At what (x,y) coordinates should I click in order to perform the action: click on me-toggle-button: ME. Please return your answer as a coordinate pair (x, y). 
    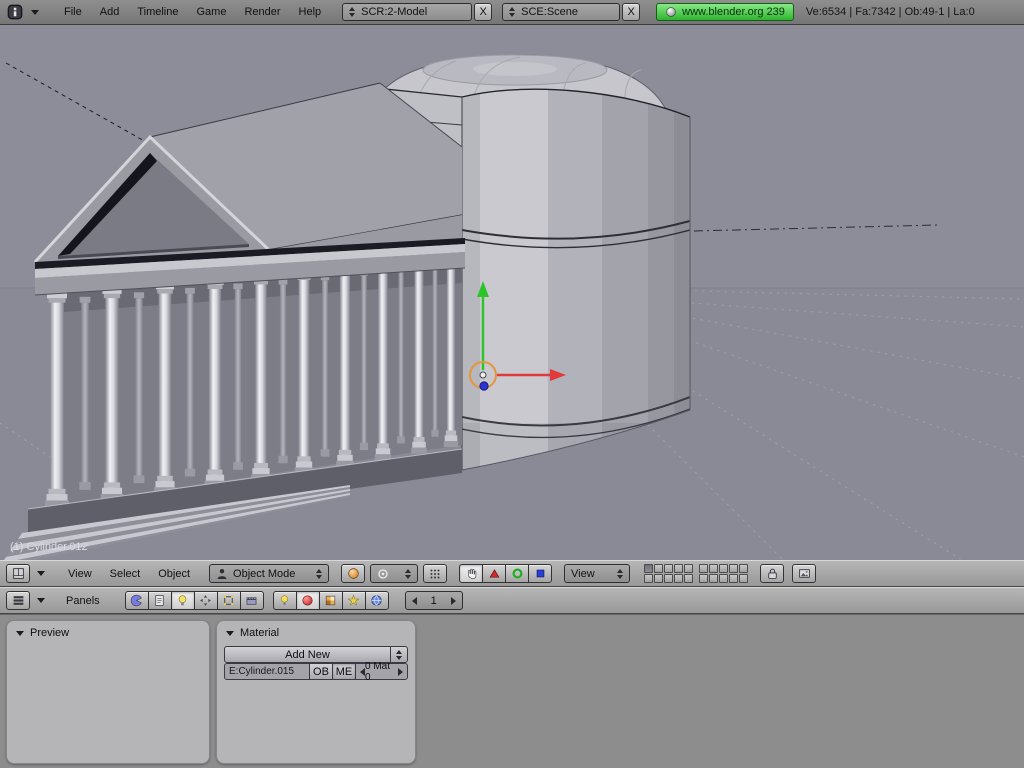
    Looking at the image, I should click on (344, 671).